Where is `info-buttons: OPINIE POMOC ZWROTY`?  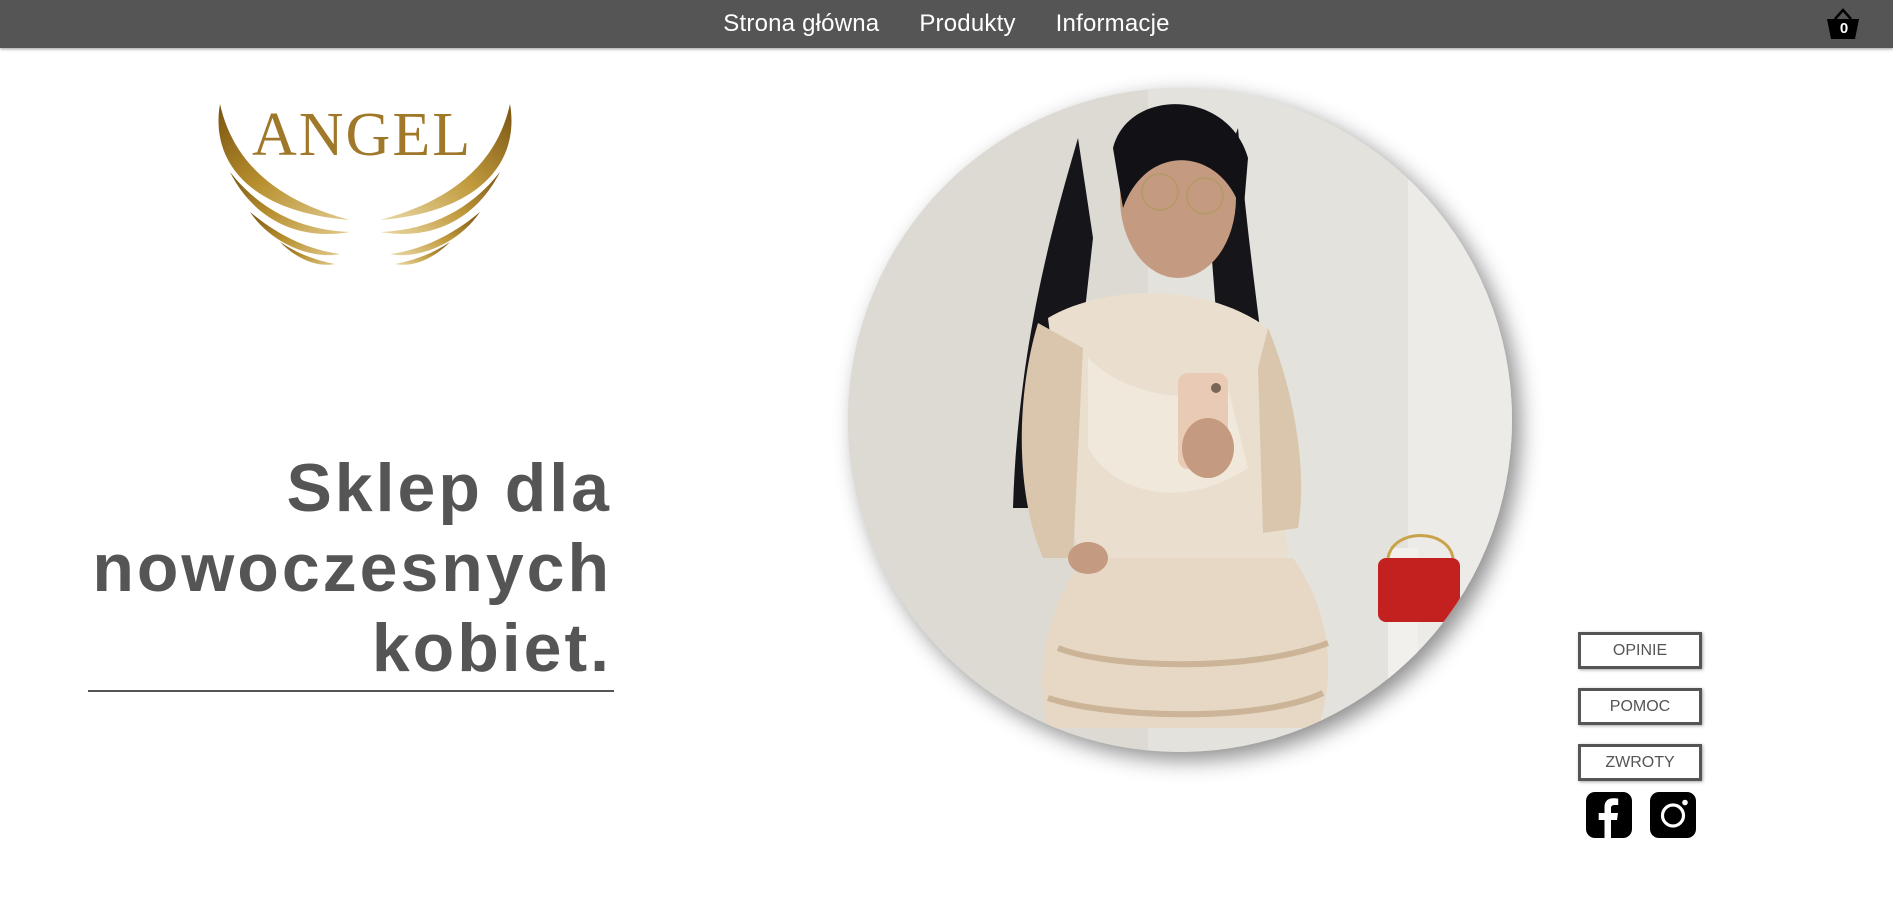 info-buttons: OPINIE POMOC ZWROTY is located at coordinates (1640, 716).